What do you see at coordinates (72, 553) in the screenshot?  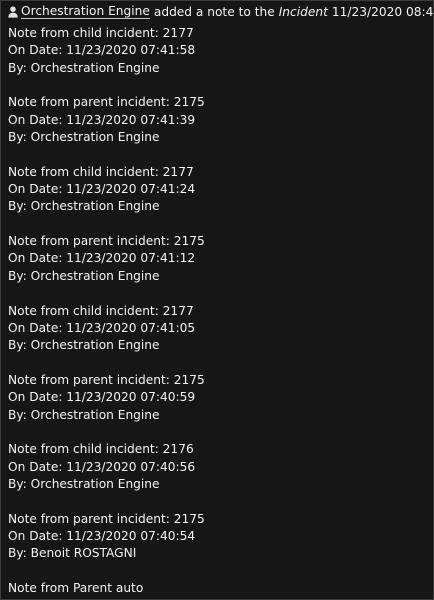 I see `note-by: By: Benoit ROSTAGNI` at bounding box center [72, 553].